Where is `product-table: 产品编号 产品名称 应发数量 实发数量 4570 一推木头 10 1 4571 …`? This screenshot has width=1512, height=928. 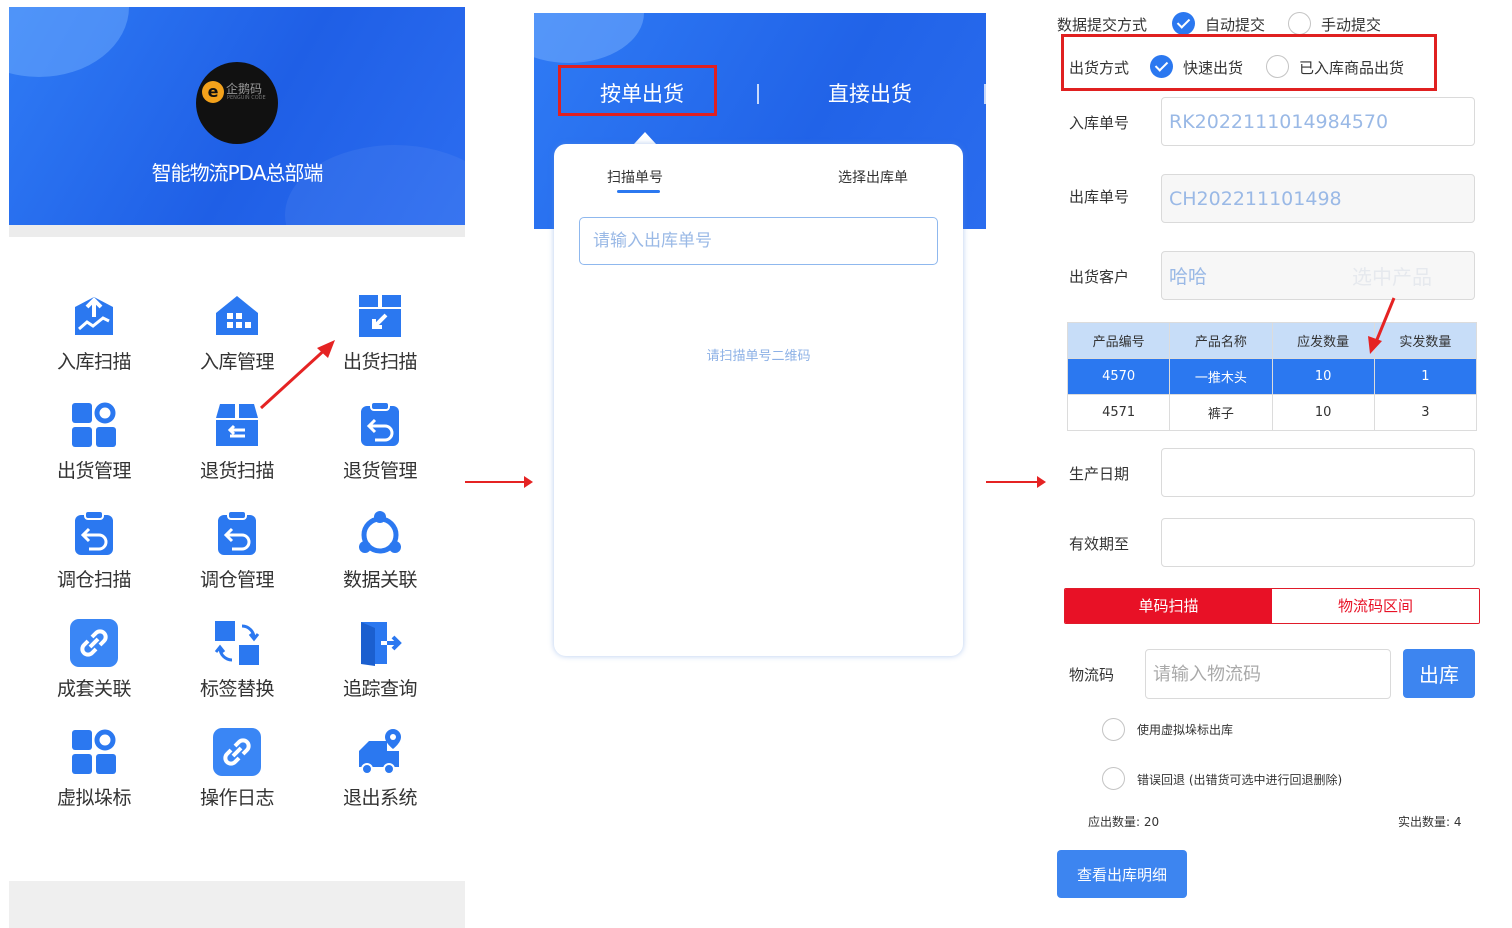 product-table: 产品编号 产品名称 应发数量 实发数量 4570 一推木头 10 1 4571 … is located at coordinates (1272, 376).